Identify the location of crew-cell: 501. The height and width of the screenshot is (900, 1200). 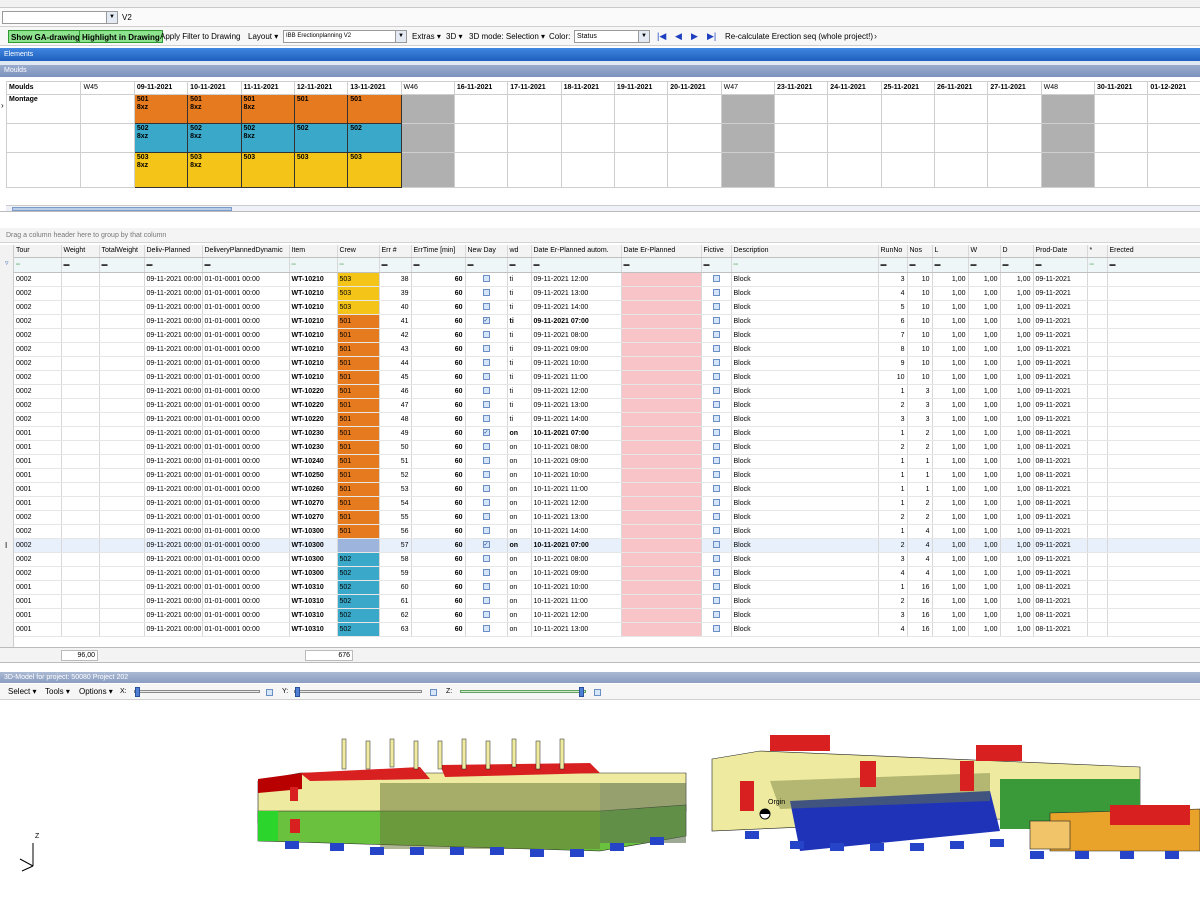
(358, 419).